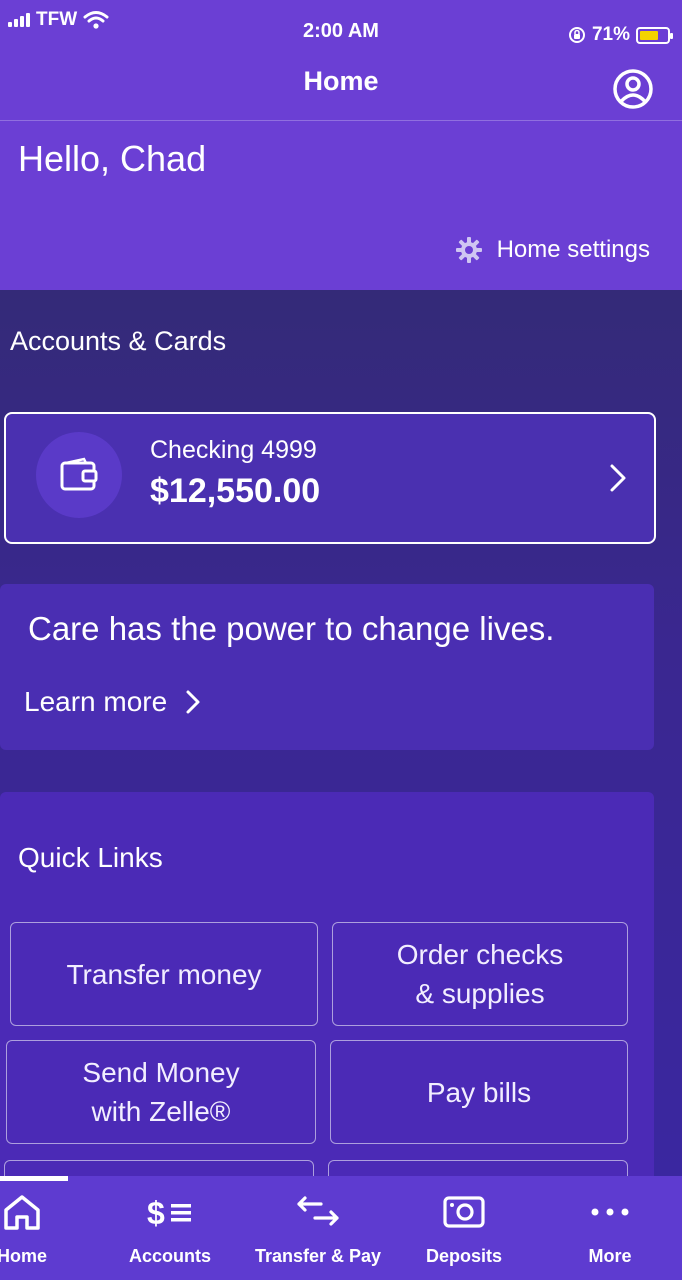 The width and height of the screenshot is (682, 1280). Describe the element at coordinates (169, 1256) in the screenshot. I see `tab-label: Accounts` at that location.